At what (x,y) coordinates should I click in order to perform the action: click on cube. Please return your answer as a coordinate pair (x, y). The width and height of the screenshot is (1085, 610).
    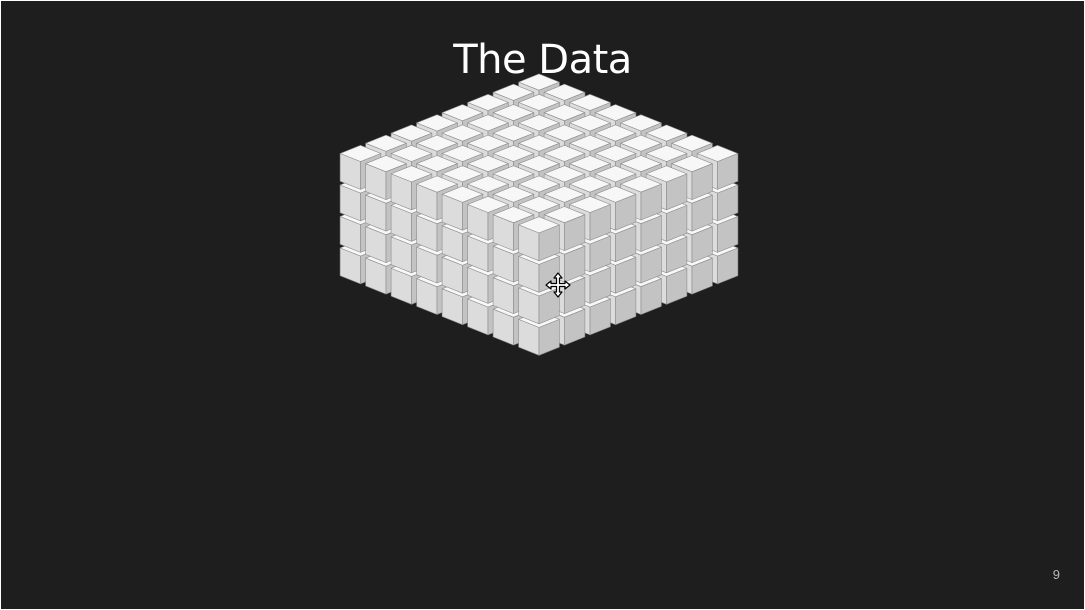
    Looking at the image, I should click on (539, 239).